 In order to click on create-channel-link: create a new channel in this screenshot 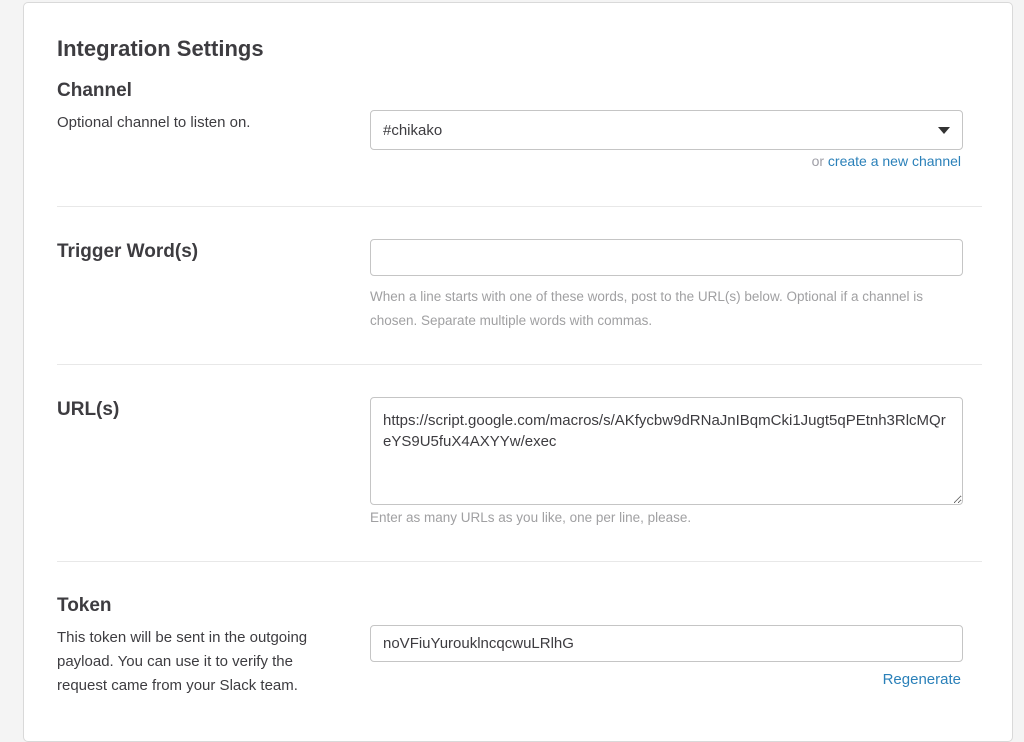, I will do `click(894, 161)`.